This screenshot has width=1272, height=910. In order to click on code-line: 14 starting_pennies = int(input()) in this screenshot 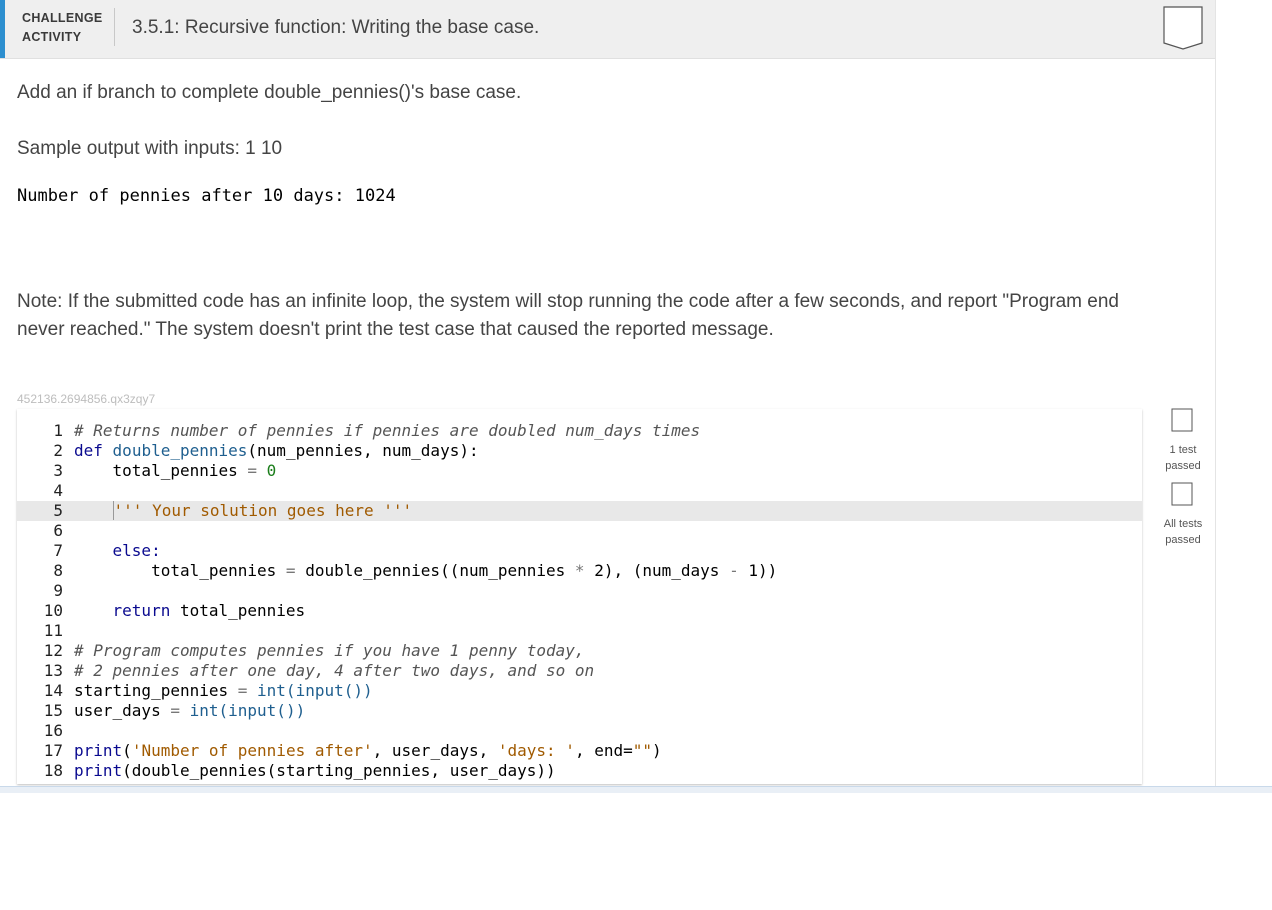, I will do `click(579, 691)`.